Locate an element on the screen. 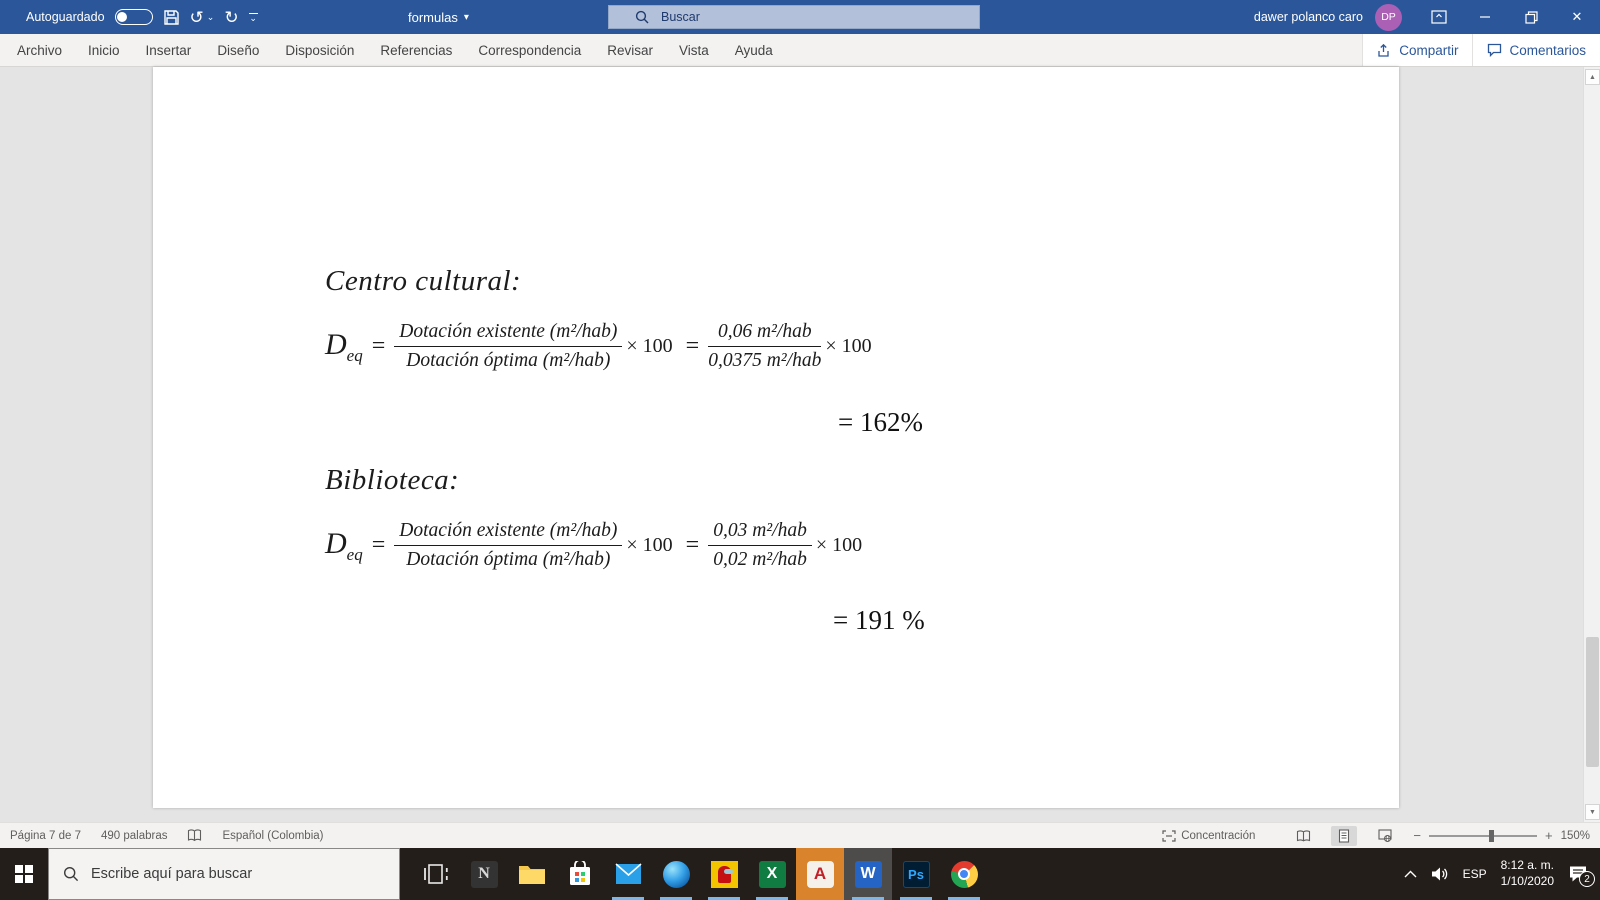  taskbar-app-microsoft-store is located at coordinates (580, 874).